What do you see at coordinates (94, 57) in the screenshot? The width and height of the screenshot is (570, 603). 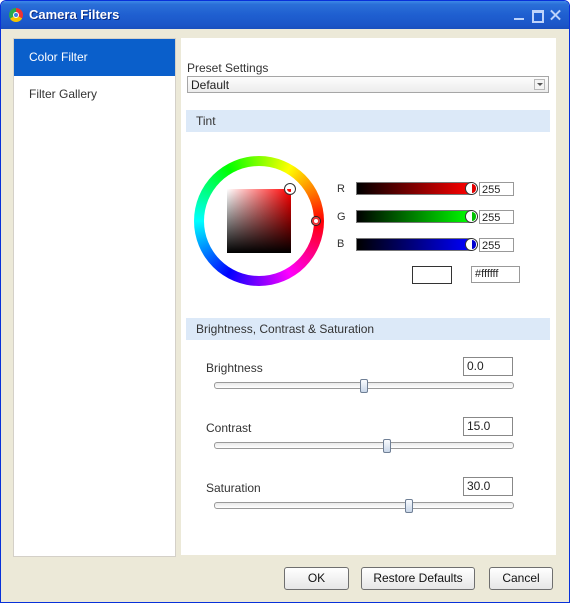 I see `sidebar-item-color-filter: Color Filter` at bounding box center [94, 57].